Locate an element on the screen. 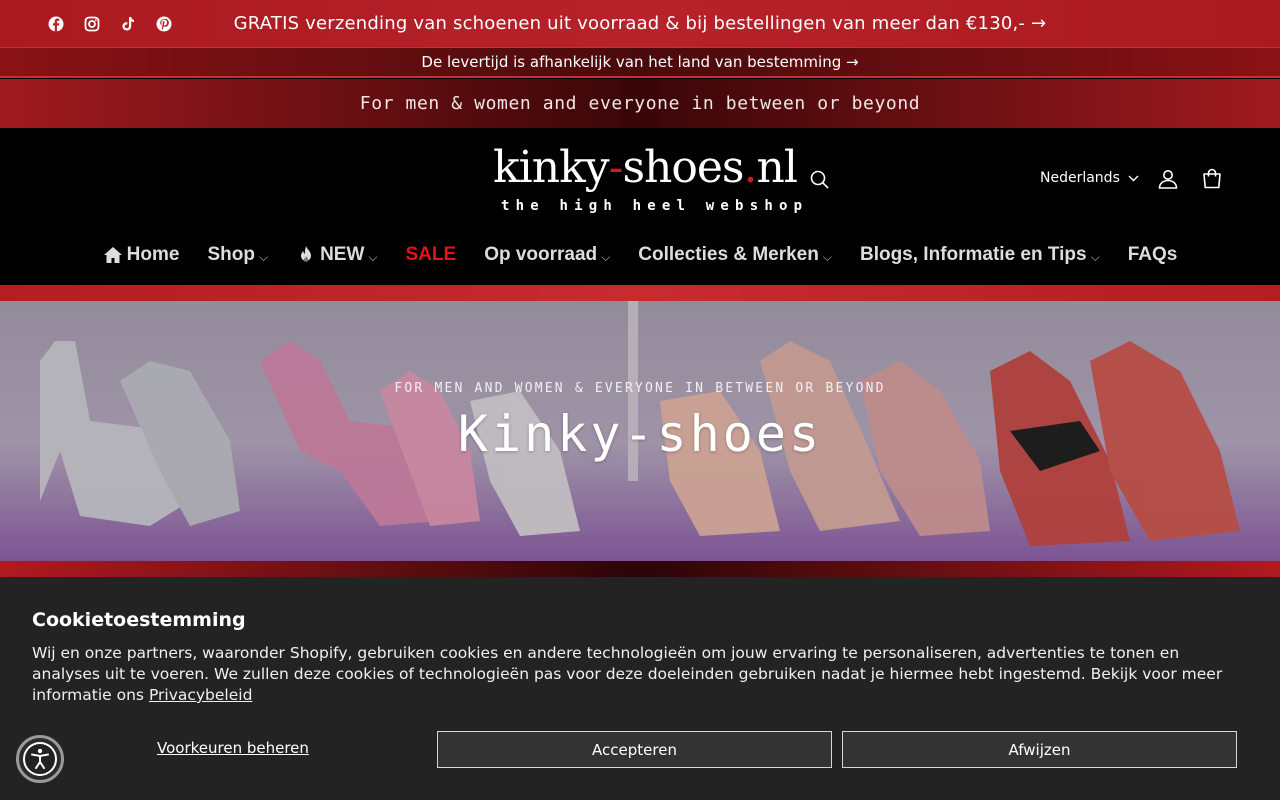  nav-item-stock: Op voorraad ⌵ is located at coordinates (547, 255).